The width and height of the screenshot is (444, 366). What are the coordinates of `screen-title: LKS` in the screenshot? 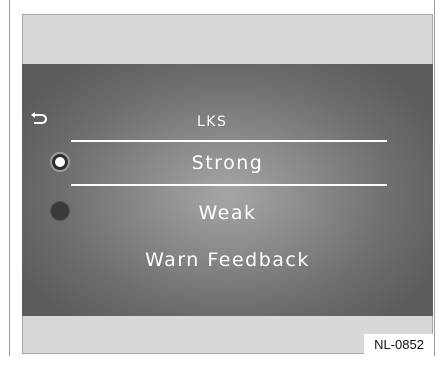 It's located at (212, 122).